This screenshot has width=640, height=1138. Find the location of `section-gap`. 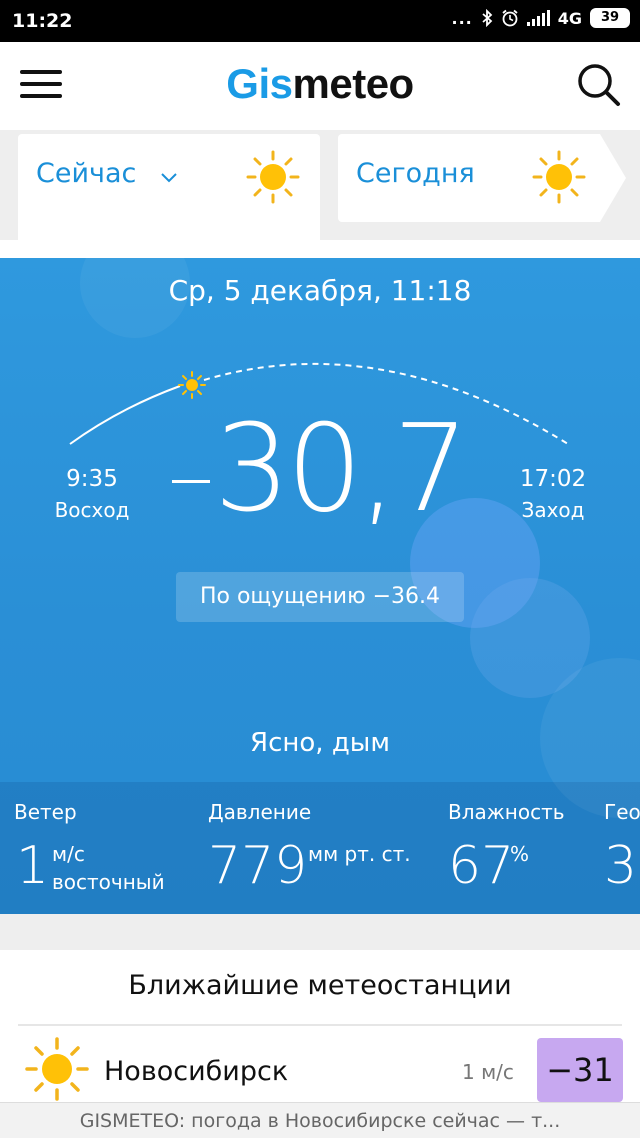

section-gap is located at coordinates (320, 932).